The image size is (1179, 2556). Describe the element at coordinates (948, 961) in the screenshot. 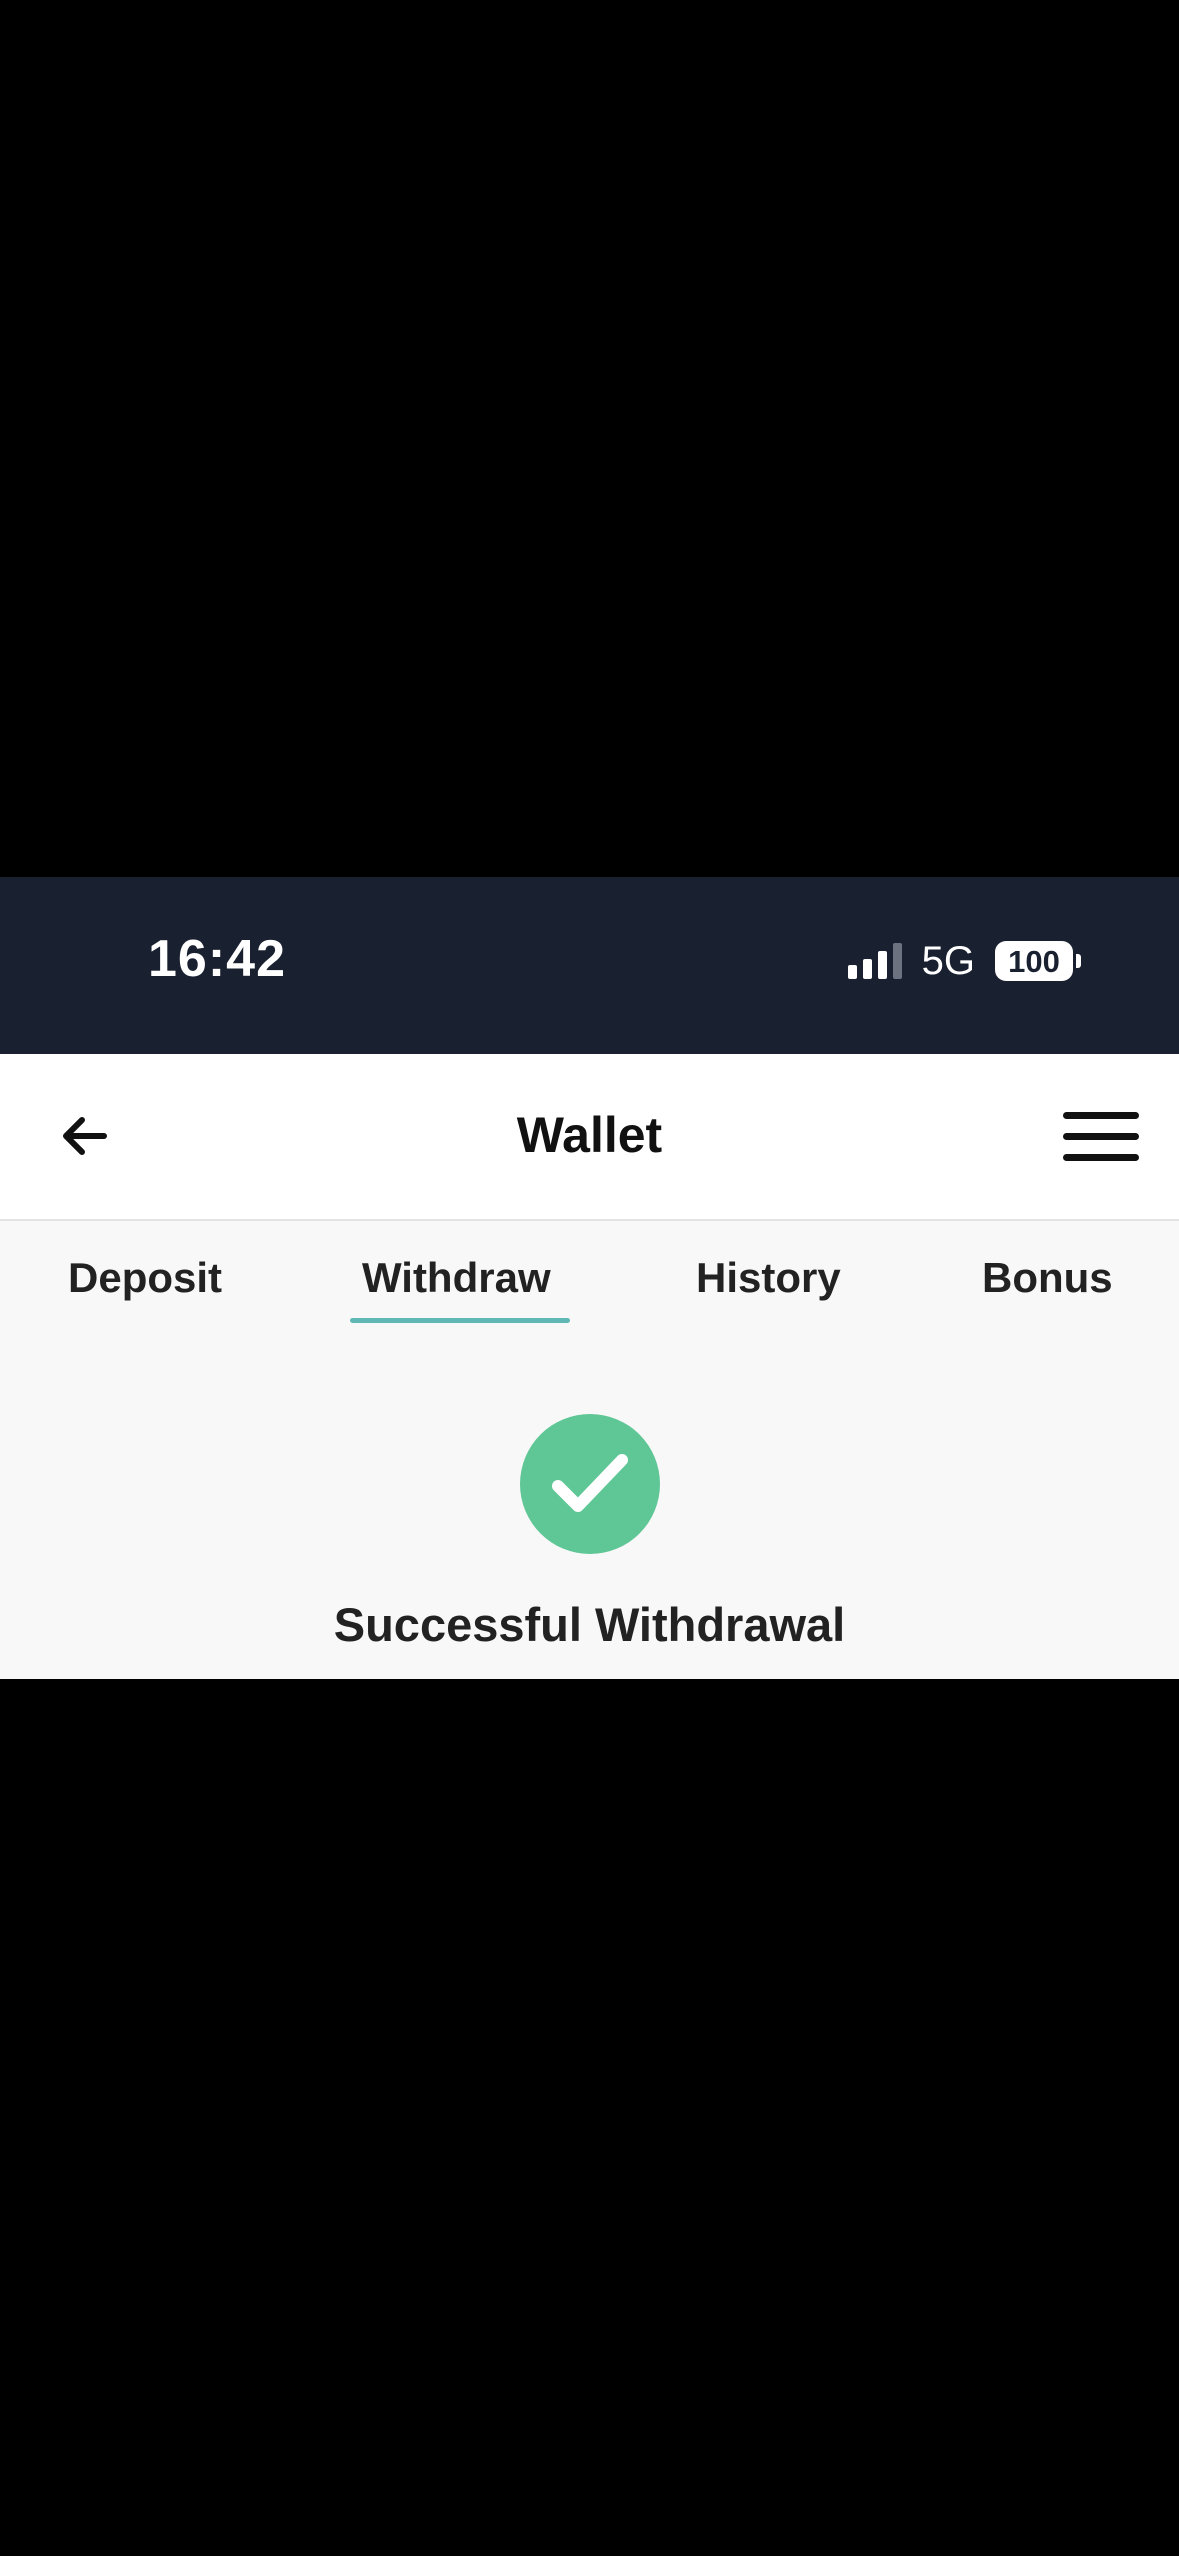

I see `network-type: 5G` at that location.